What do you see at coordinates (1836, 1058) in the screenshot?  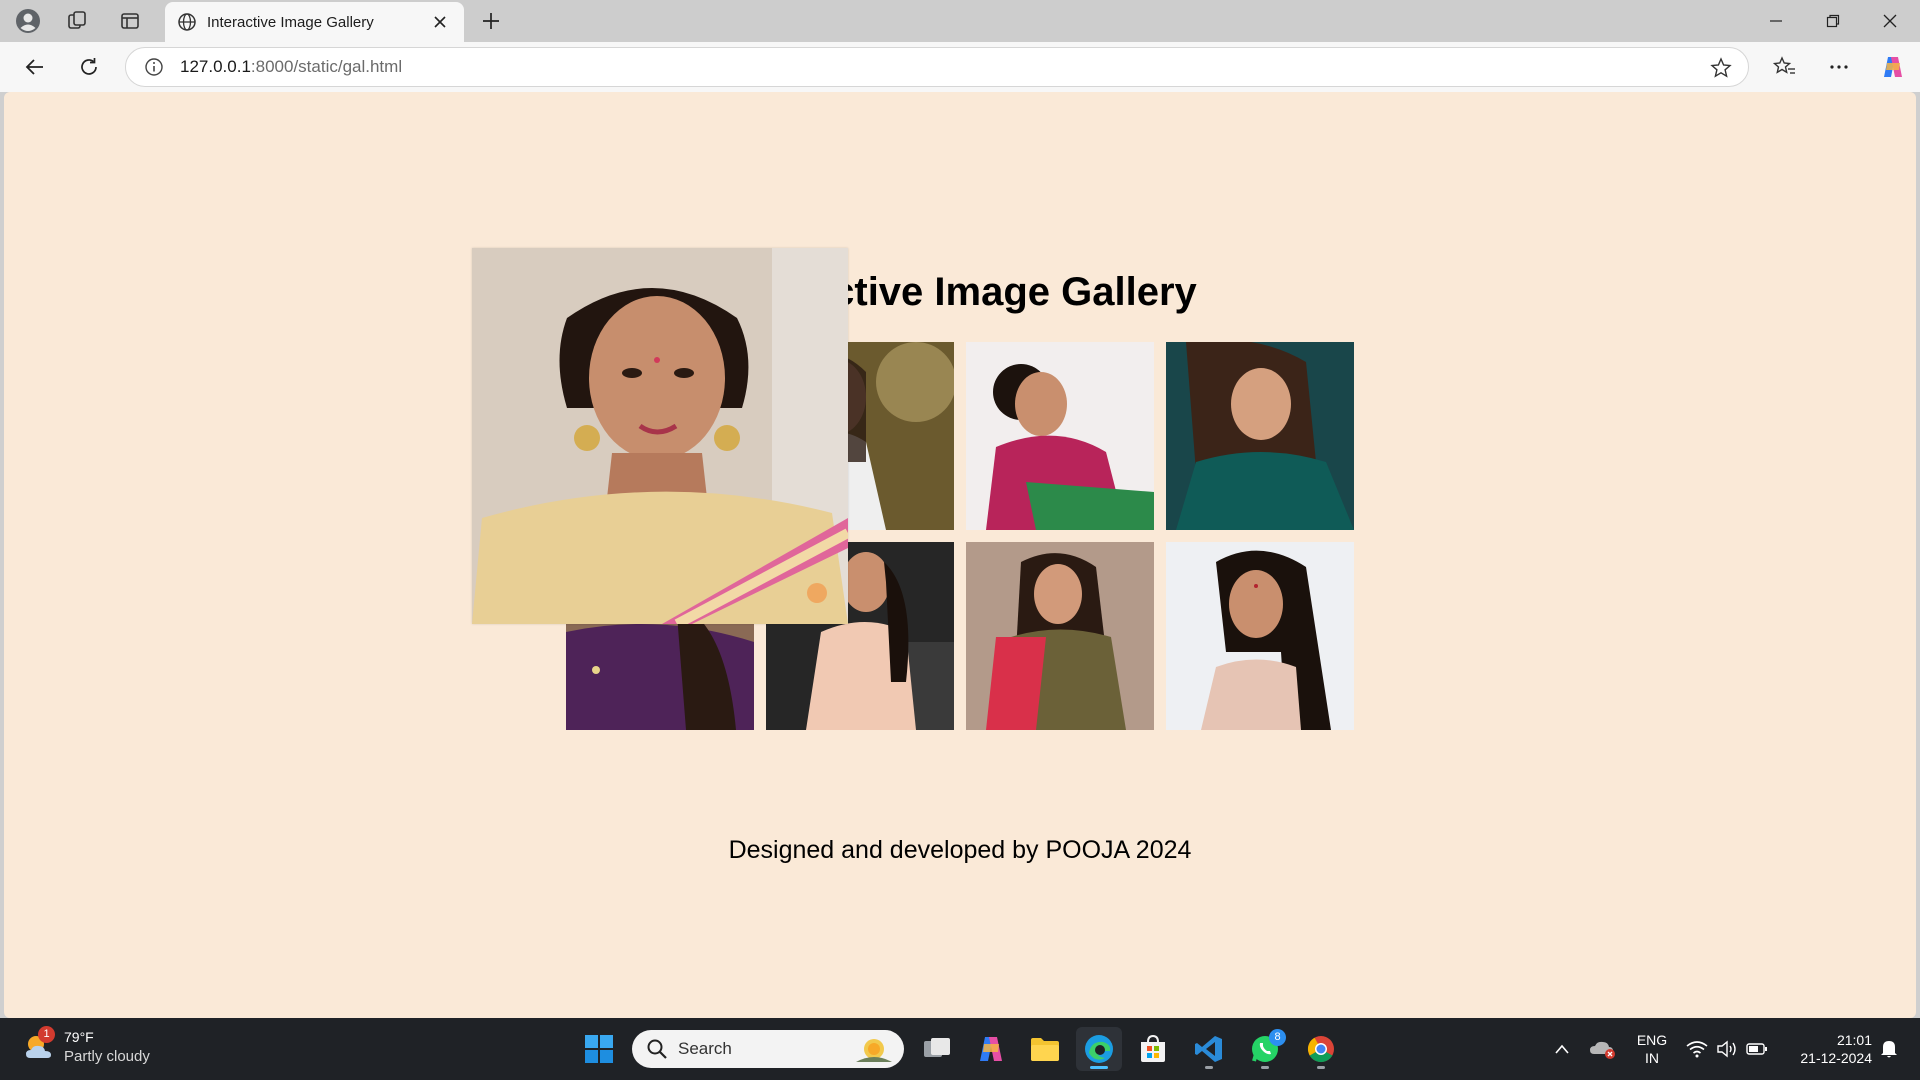 I see `clock-date: 21-12-2024` at bounding box center [1836, 1058].